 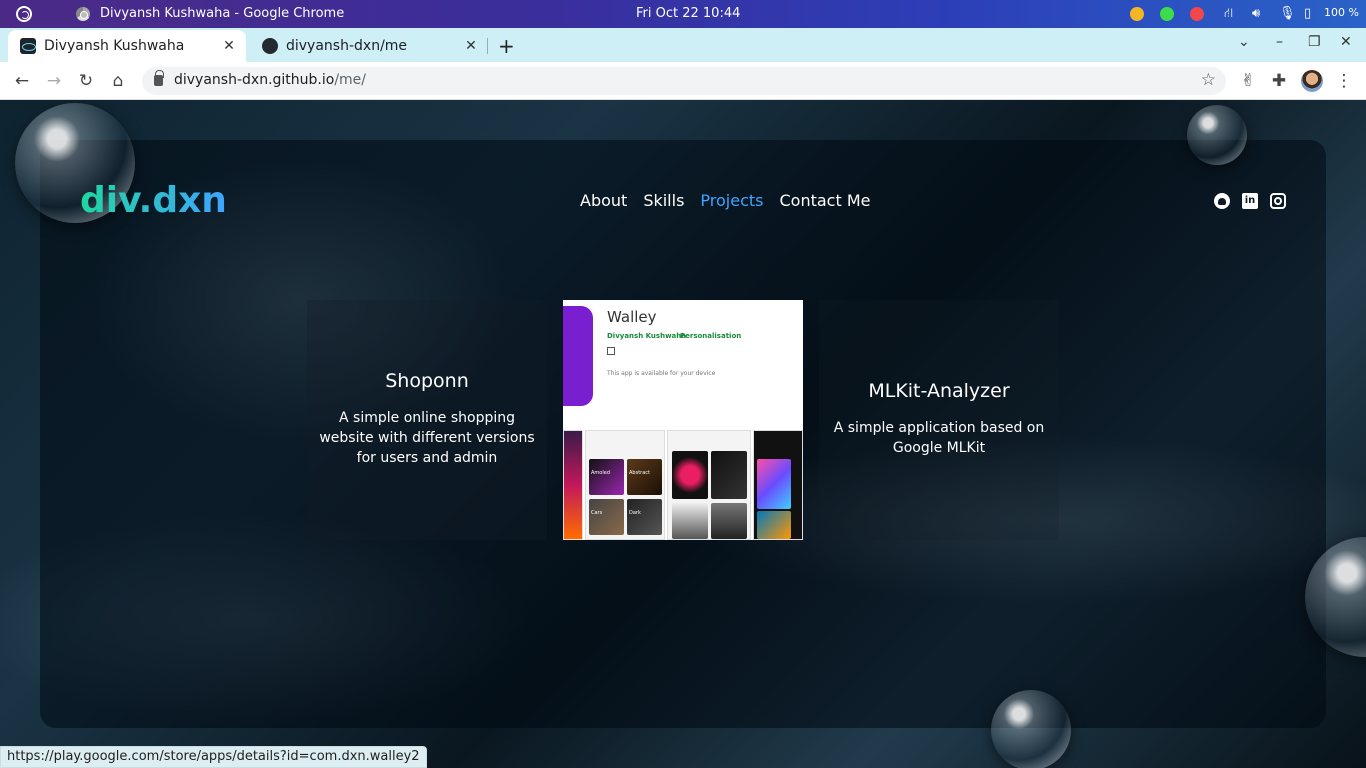 What do you see at coordinates (114, 46) in the screenshot?
I see `tab-label: Divyansh Kushwaha` at bounding box center [114, 46].